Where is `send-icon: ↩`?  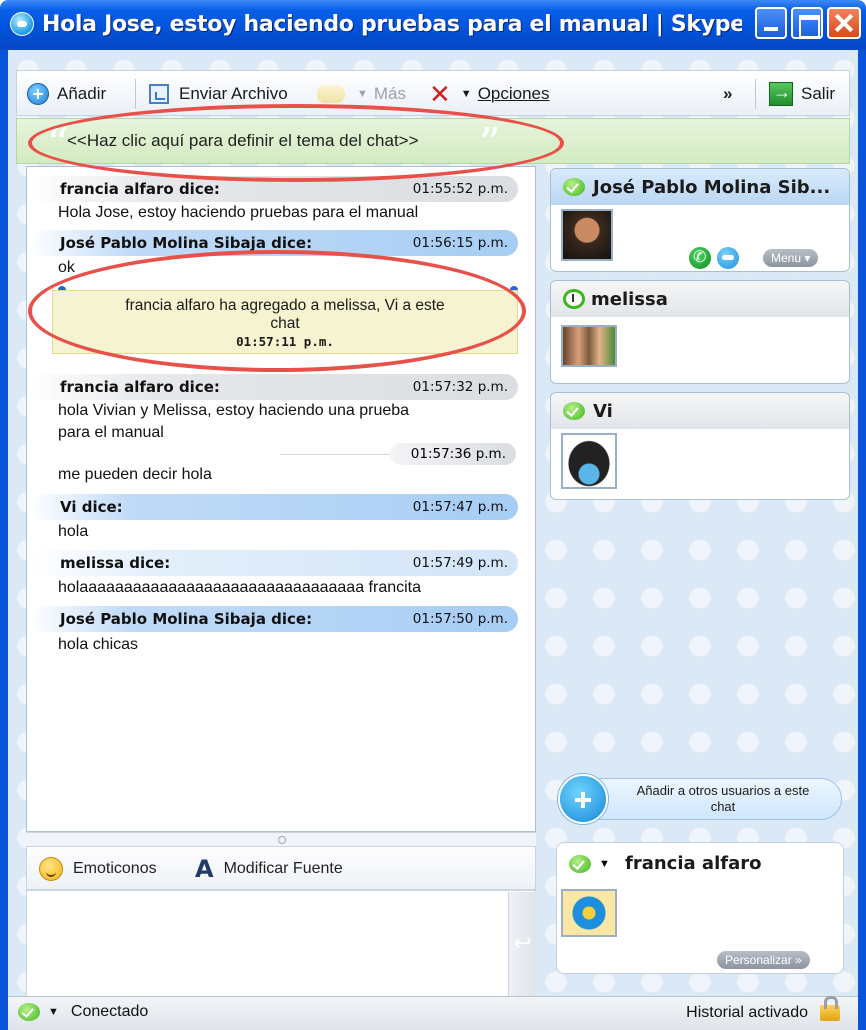
send-icon: ↩ is located at coordinates (522, 942).